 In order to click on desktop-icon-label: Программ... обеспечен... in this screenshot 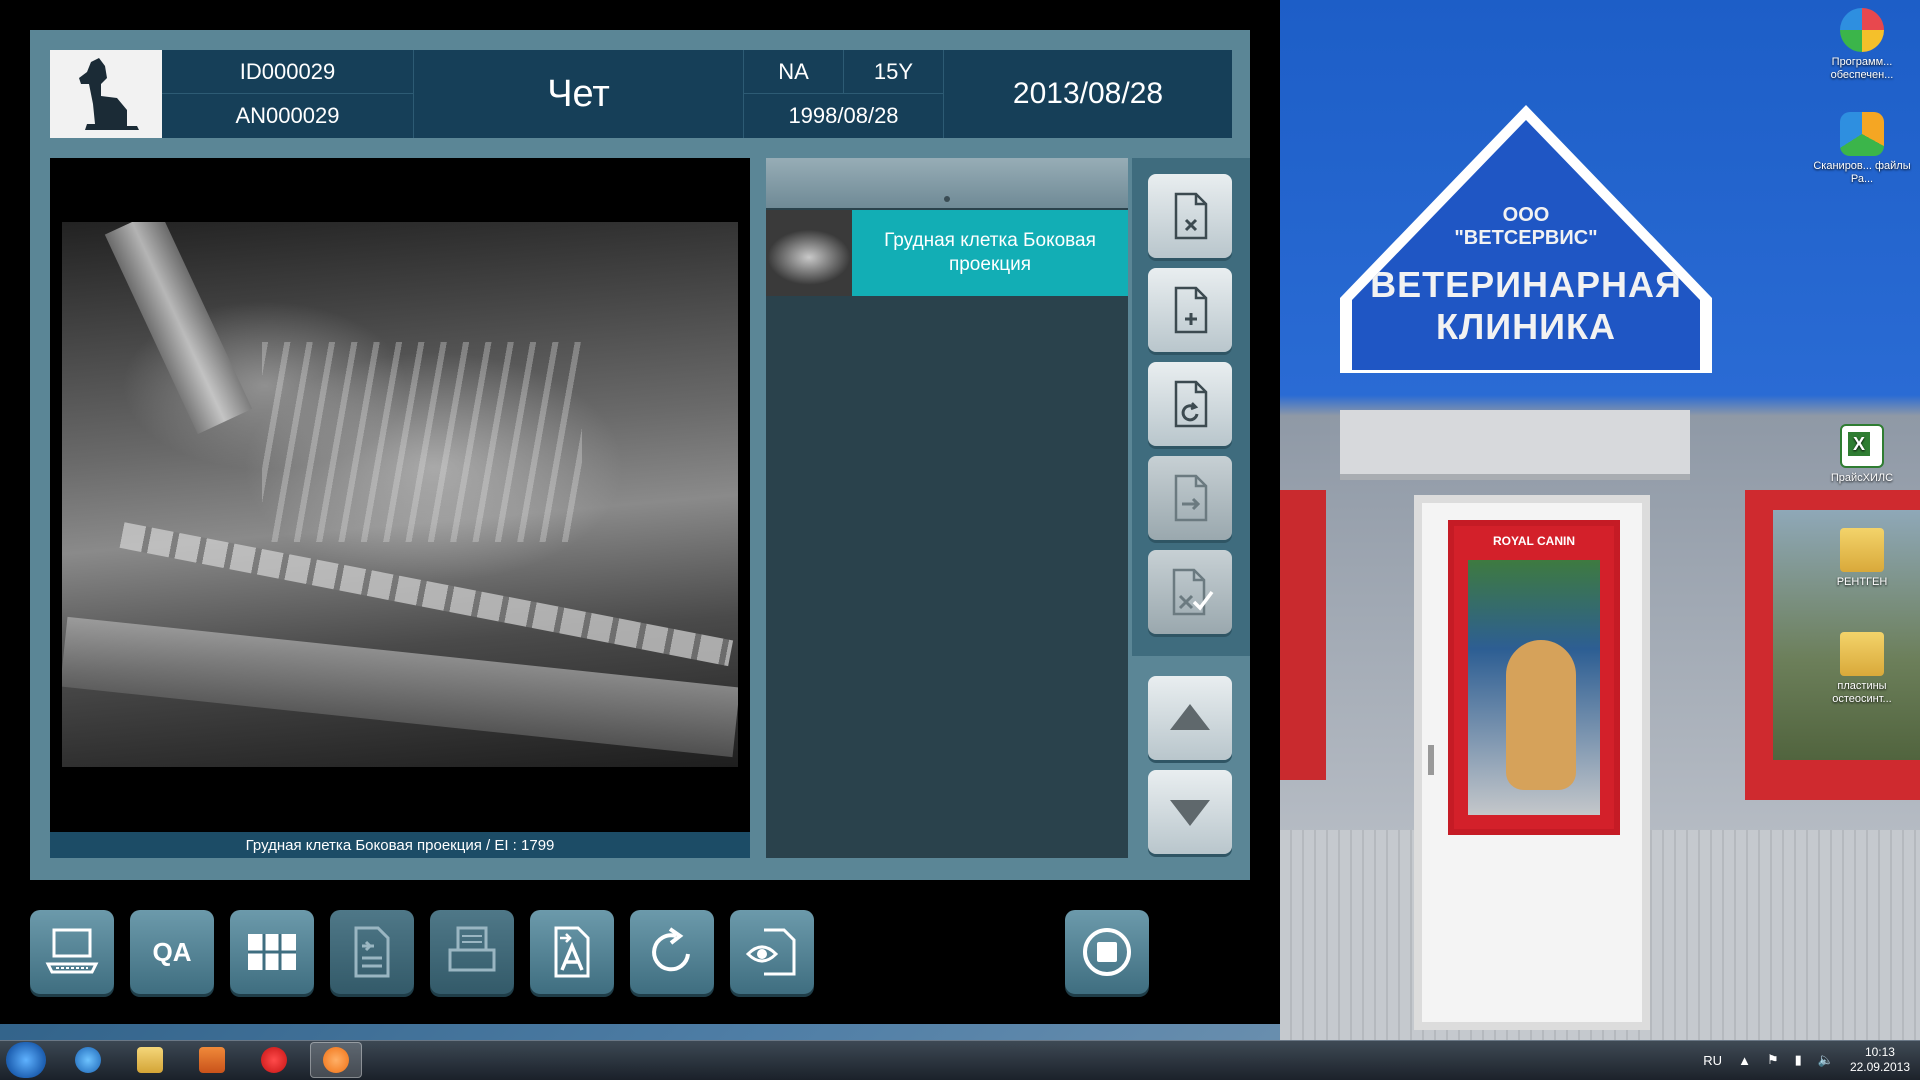, I will do `click(1862, 68)`.